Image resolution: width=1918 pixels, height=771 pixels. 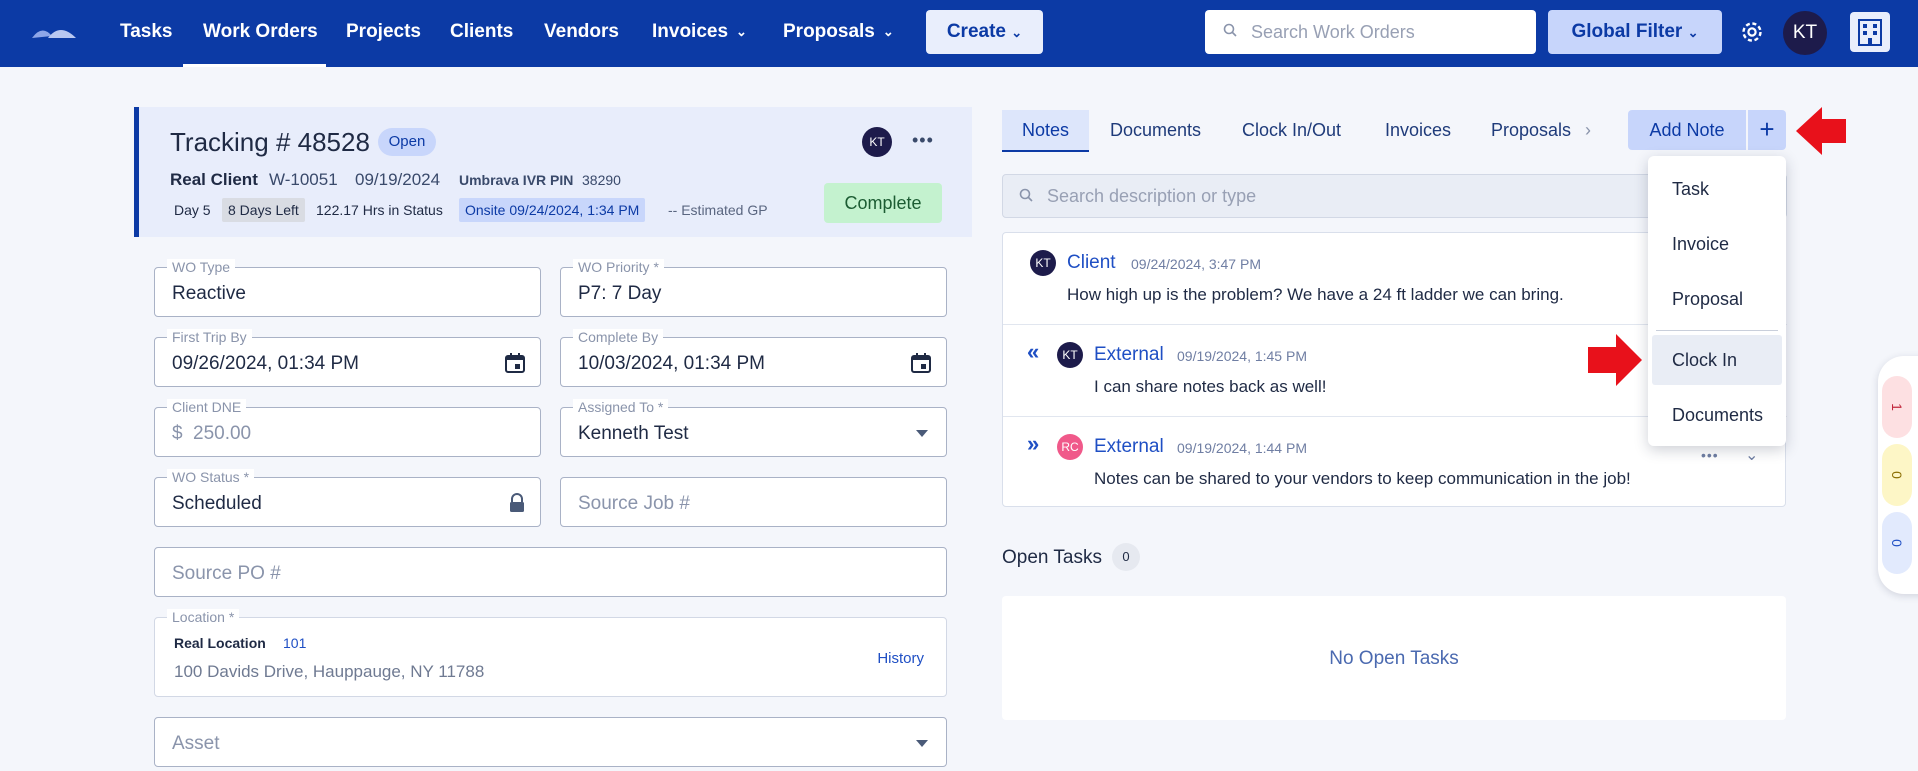 What do you see at coordinates (347, 288) in the screenshot?
I see `wo-type-field: WO Type Reactive` at bounding box center [347, 288].